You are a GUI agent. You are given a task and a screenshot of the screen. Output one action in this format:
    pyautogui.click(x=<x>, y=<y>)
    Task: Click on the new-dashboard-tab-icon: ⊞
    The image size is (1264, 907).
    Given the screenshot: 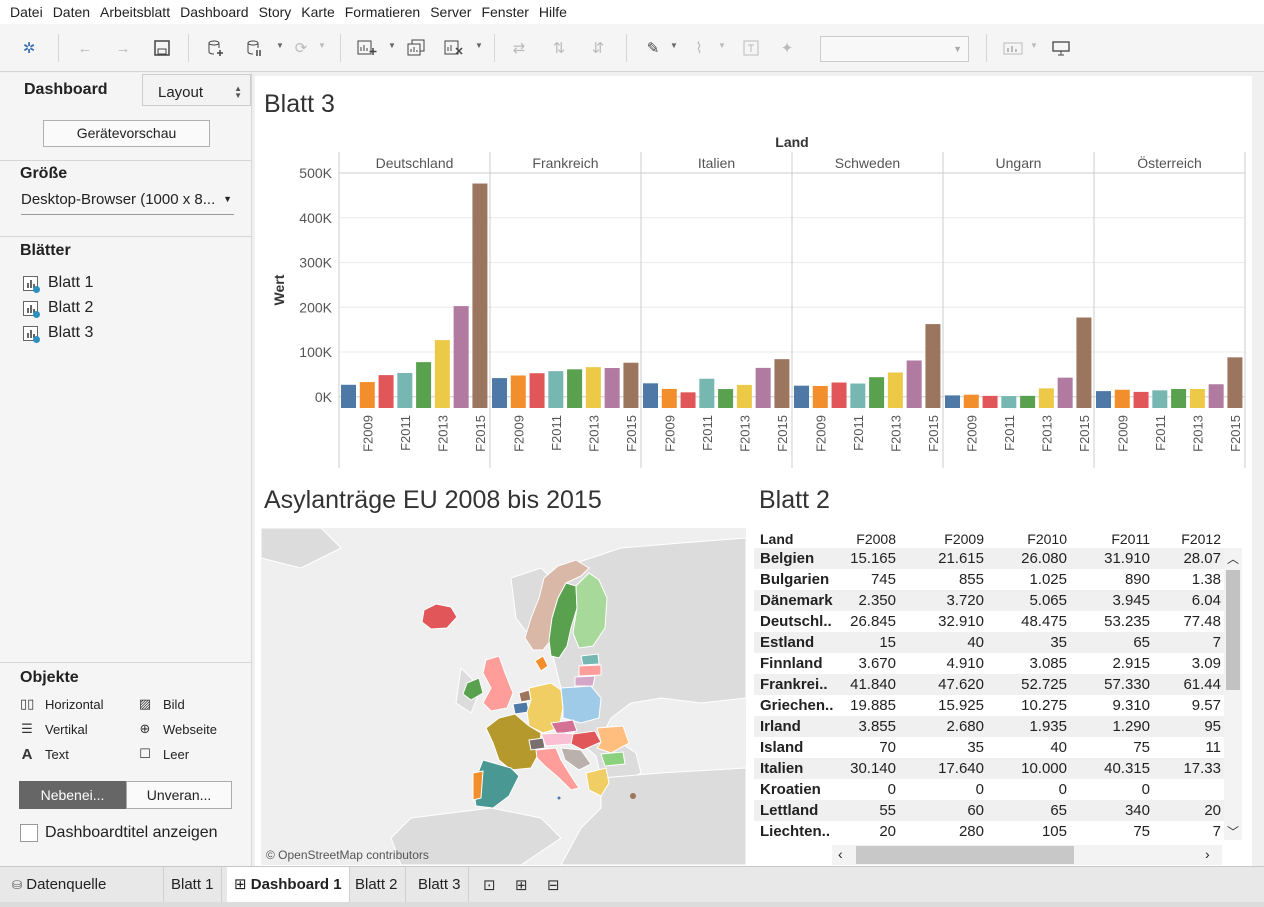 What is the action you would take?
    pyautogui.click(x=521, y=885)
    